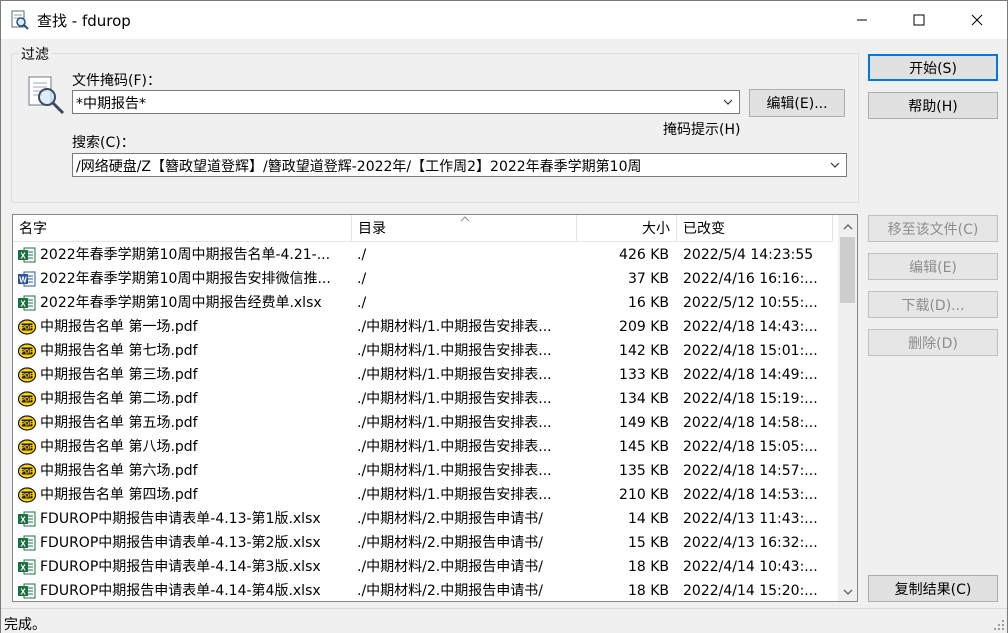 Image resolution: width=1008 pixels, height=633 pixels. What do you see at coordinates (182, 228) in the screenshot?
I see `column-header-name: 名字` at bounding box center [182, 228].